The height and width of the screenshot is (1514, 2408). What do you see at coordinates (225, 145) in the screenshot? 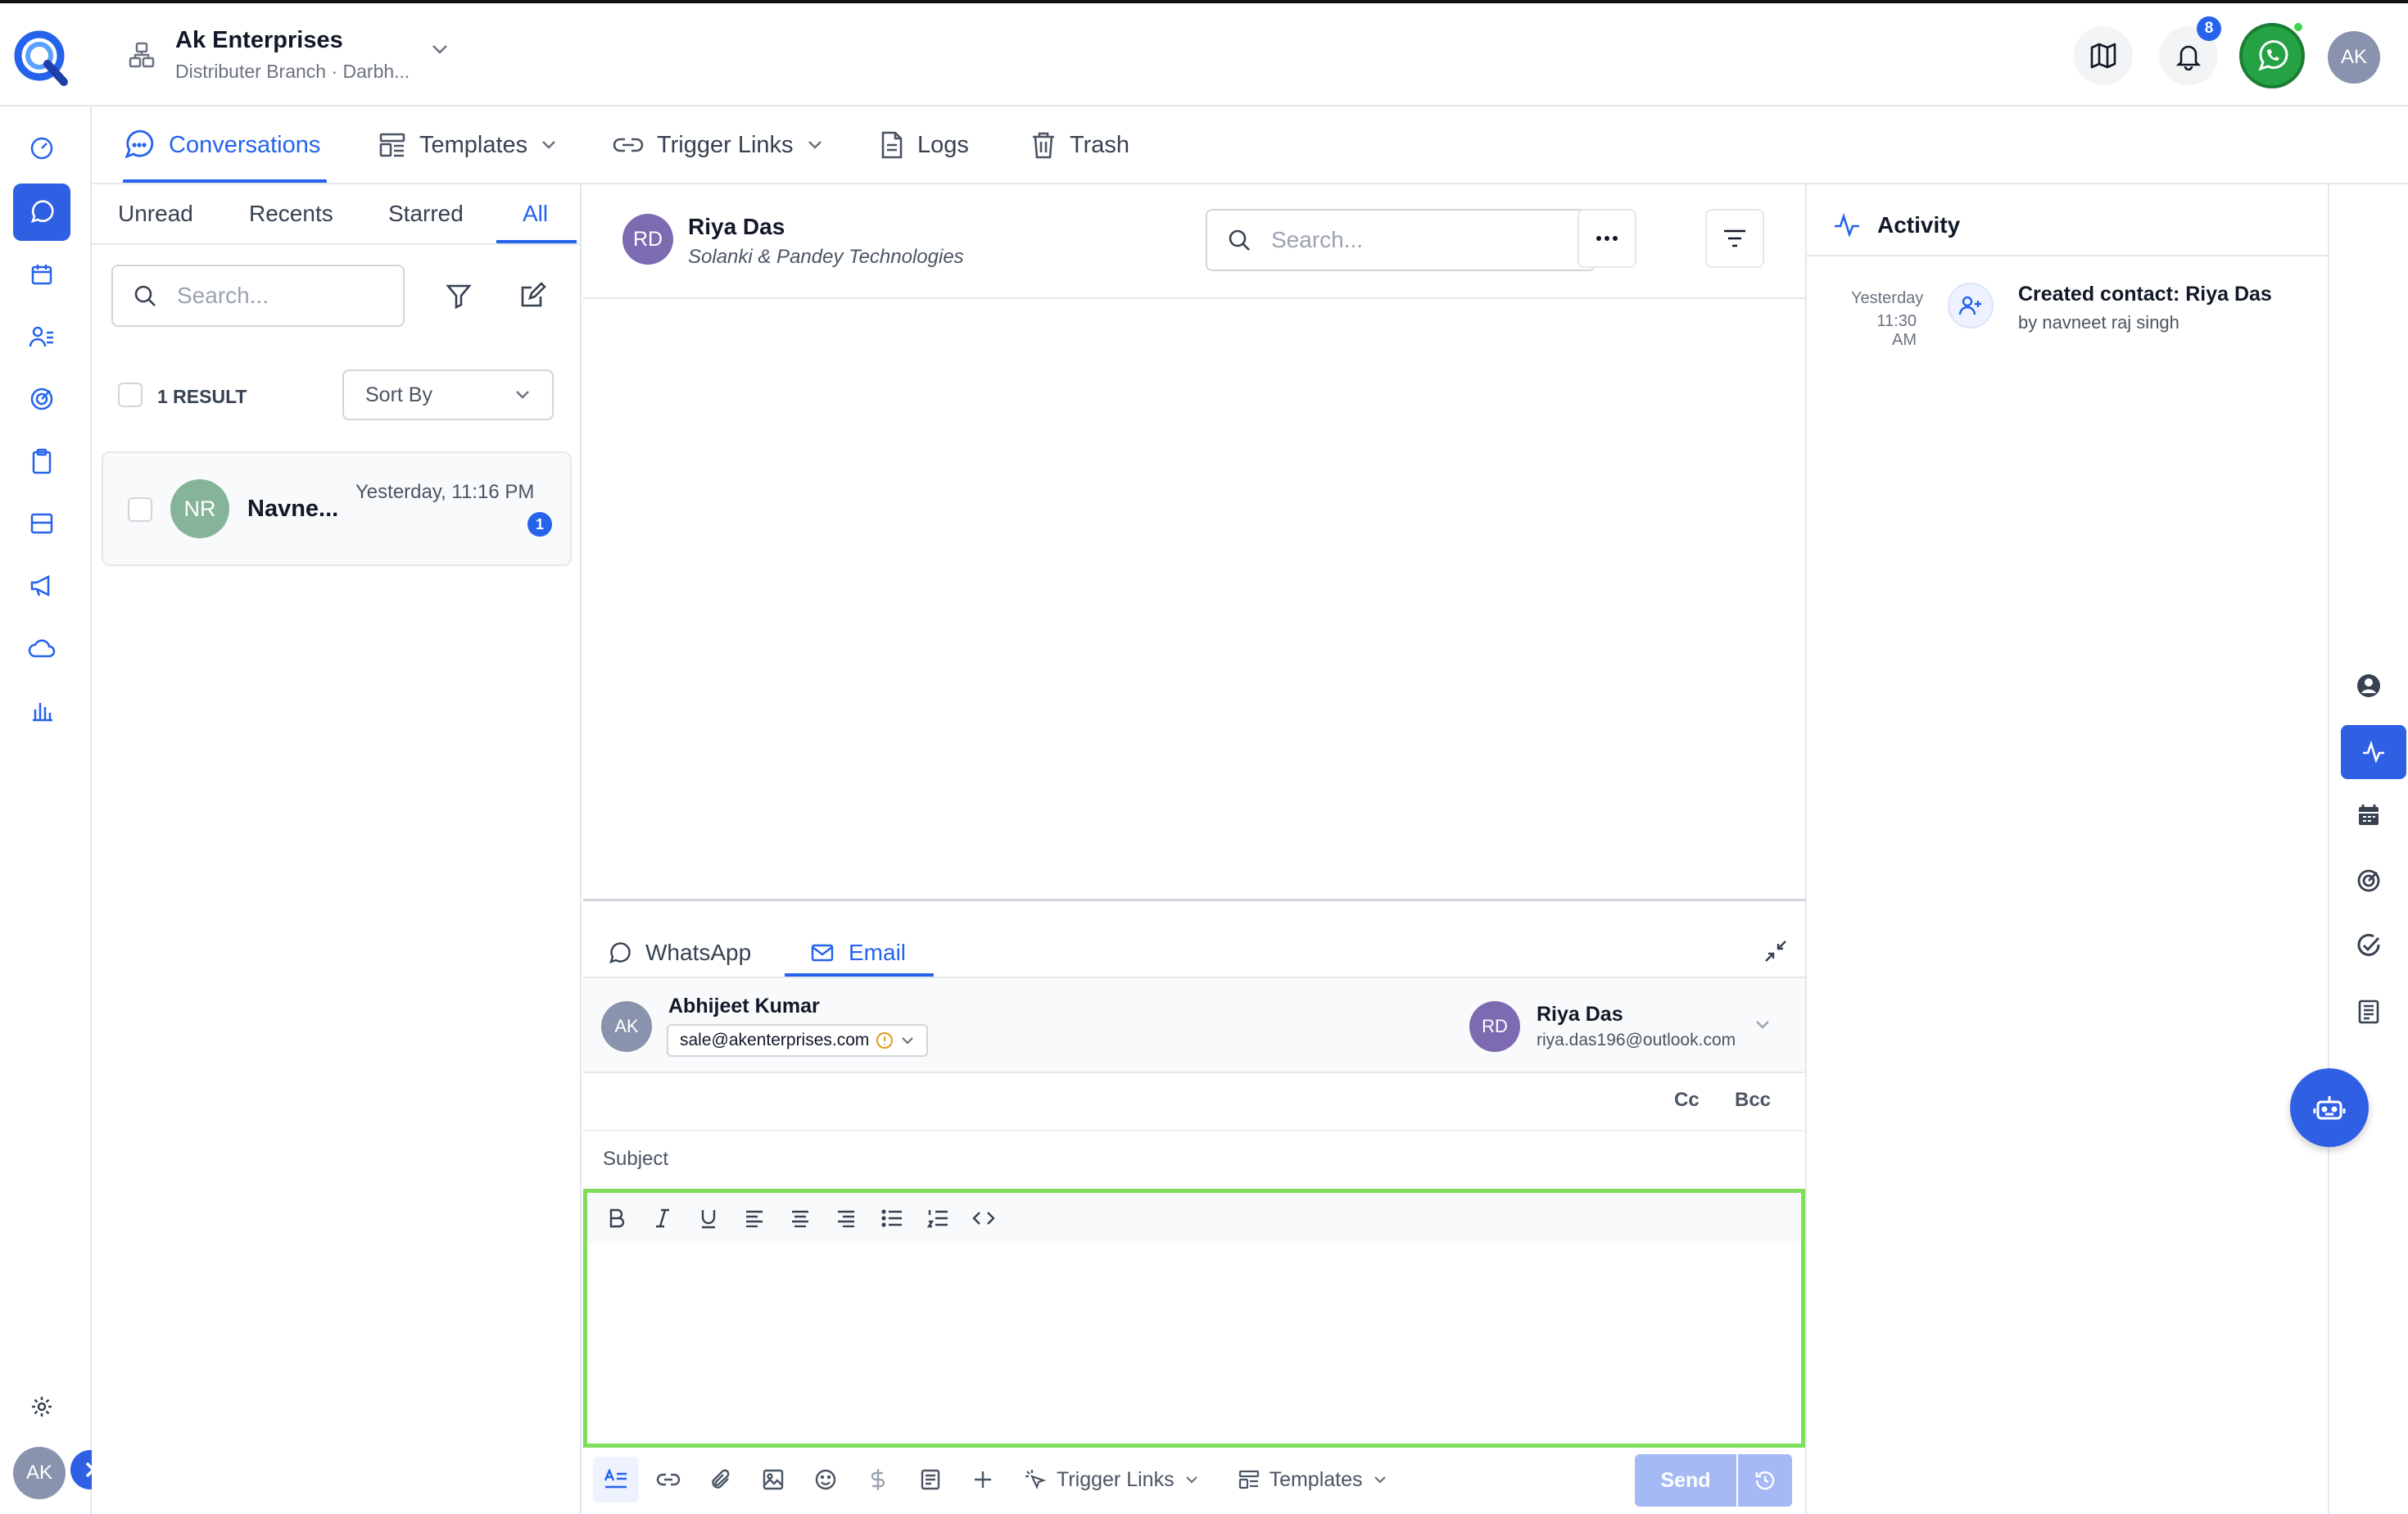
I see `tab-conversations: Conversations` at bounding box center [225, 145].